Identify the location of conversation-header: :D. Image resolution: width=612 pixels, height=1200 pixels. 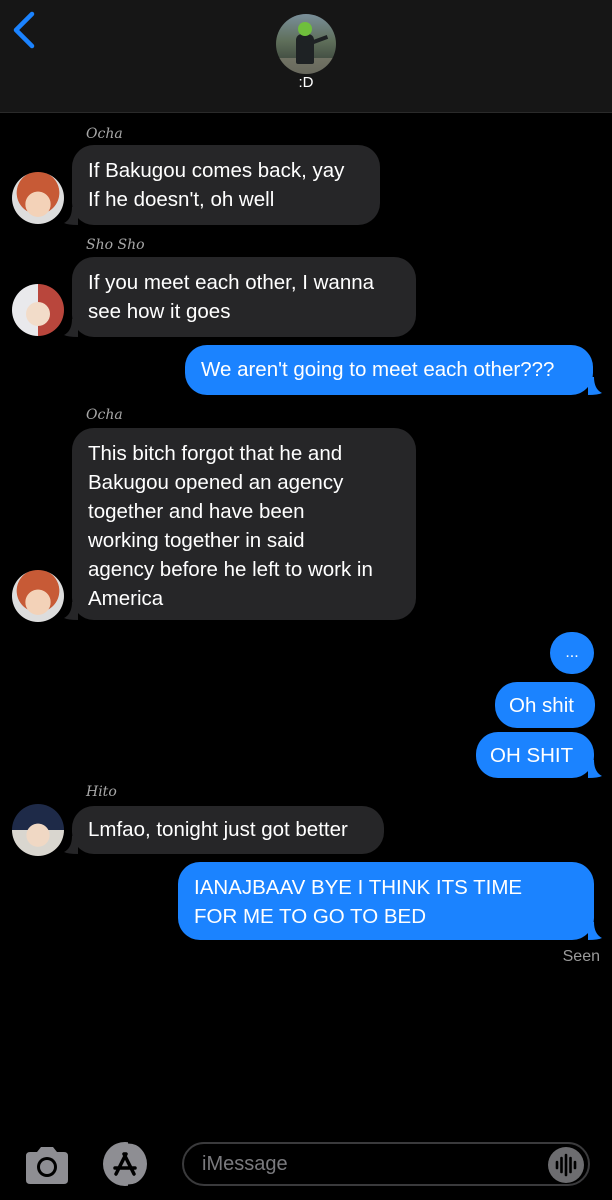
(306, 56).